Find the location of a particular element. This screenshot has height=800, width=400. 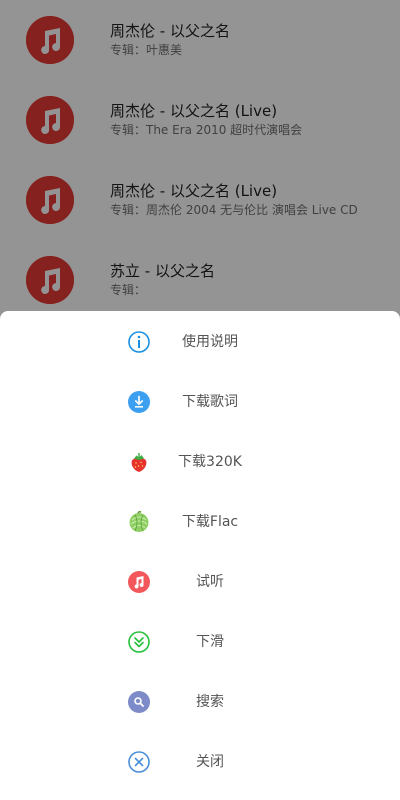

close-icon is located at coordinates (139, 762).